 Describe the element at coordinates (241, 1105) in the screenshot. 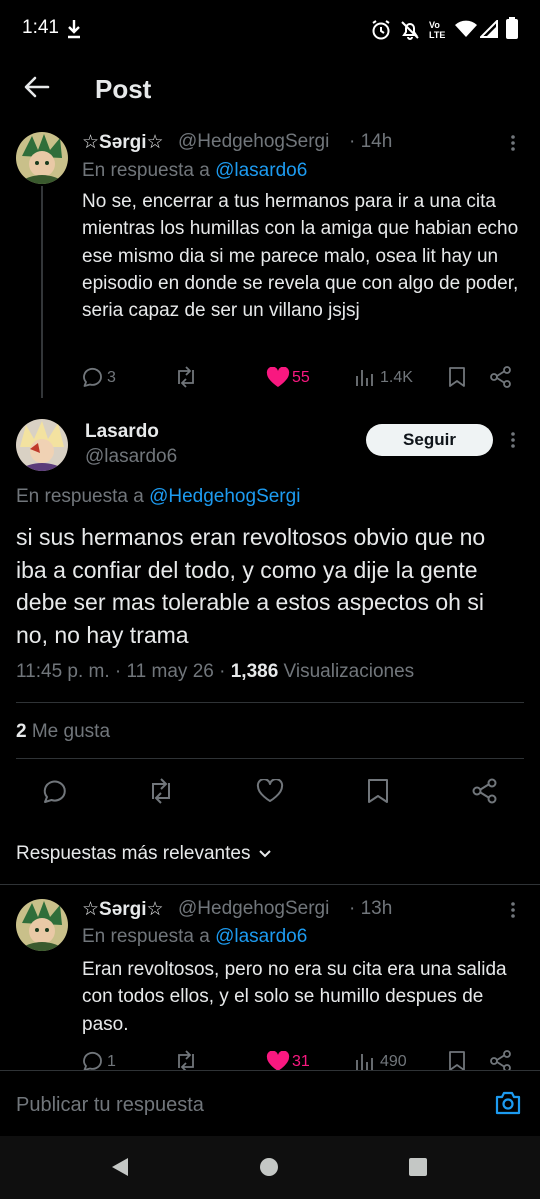

I see `reply-input` at that location.